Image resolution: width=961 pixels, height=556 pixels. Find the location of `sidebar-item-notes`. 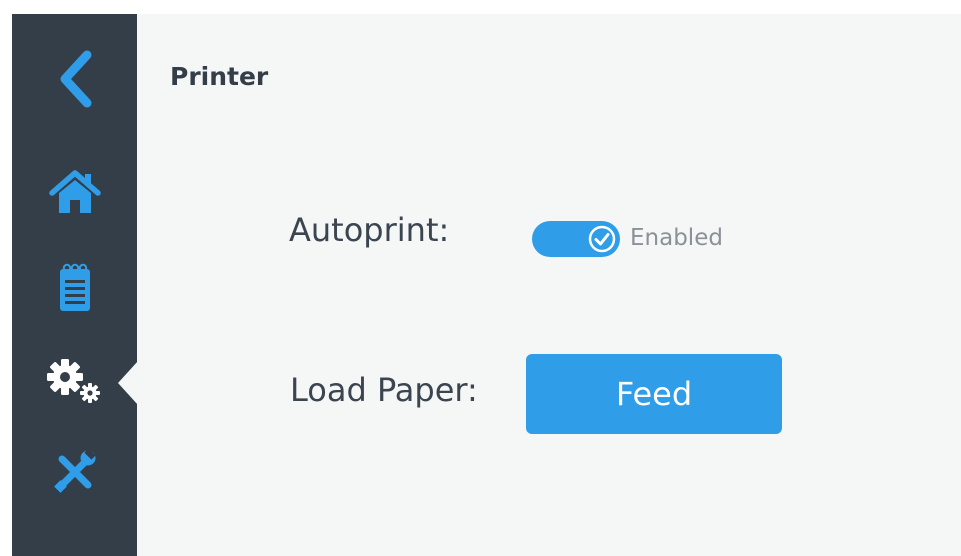

sidebar-item-notes is located at coordinates (74, 287).